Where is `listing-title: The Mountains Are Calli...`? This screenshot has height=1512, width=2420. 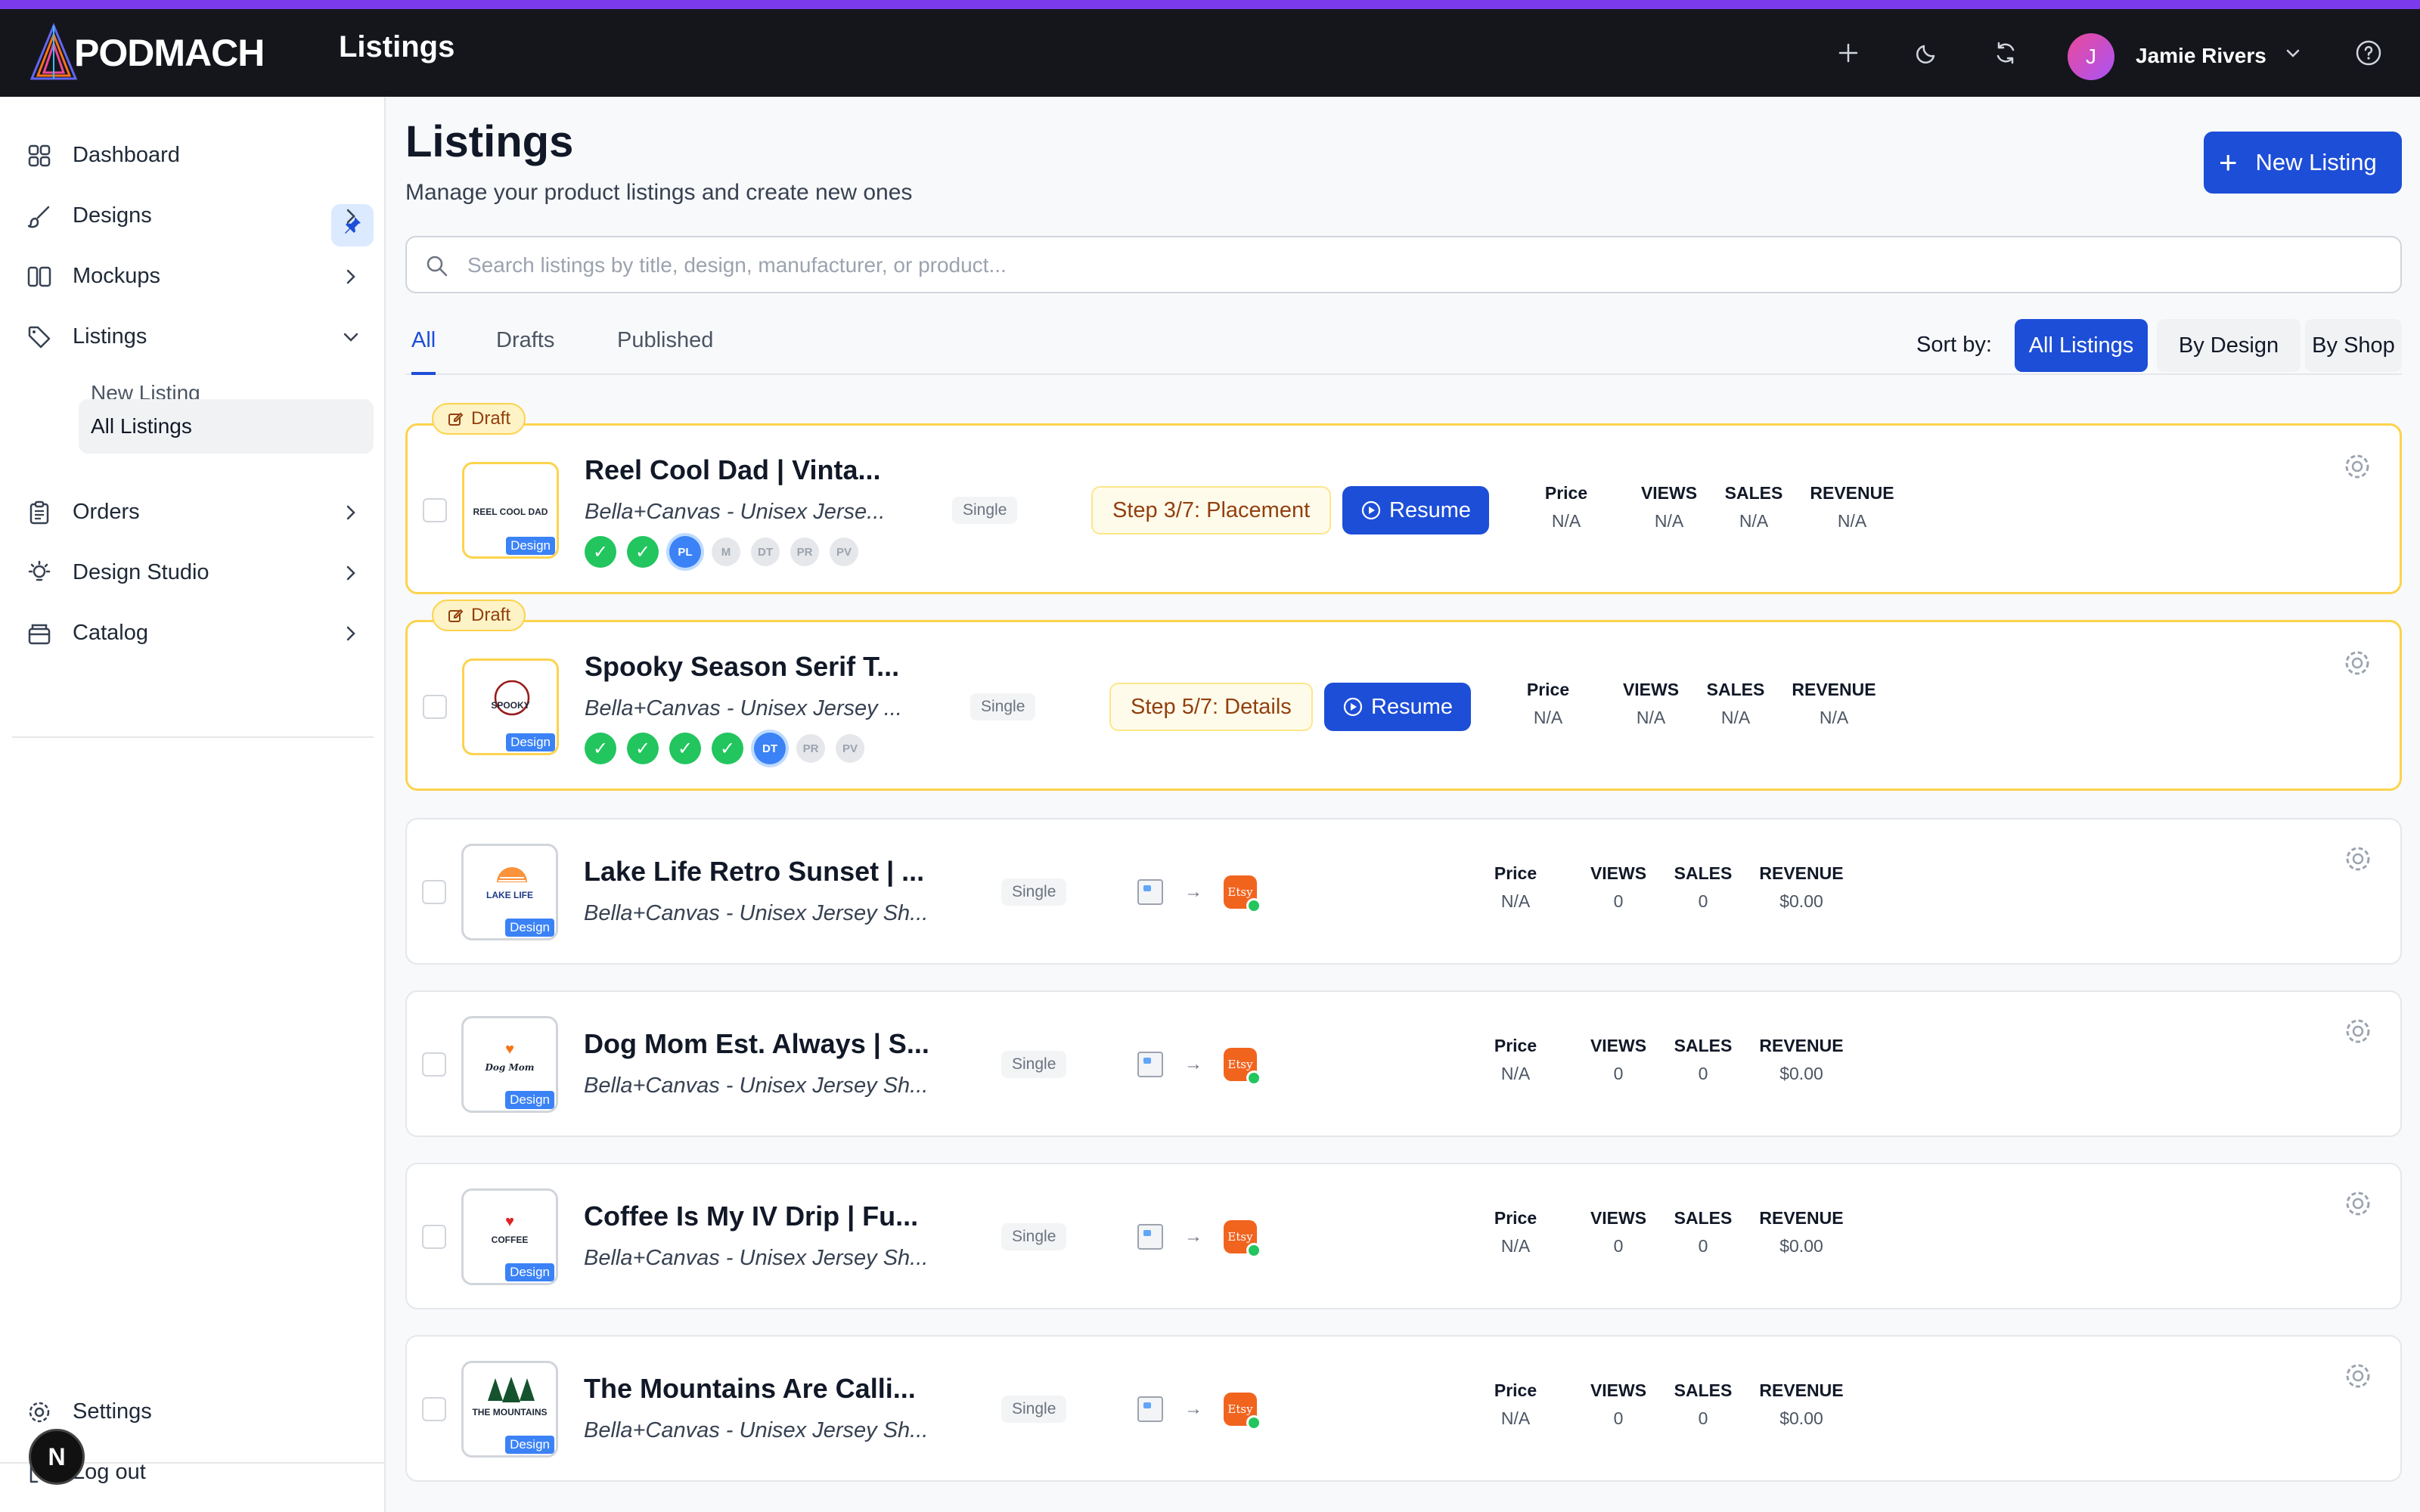 listing-title: The Mountains Are Calli... is located at coordinates (750, 1389).